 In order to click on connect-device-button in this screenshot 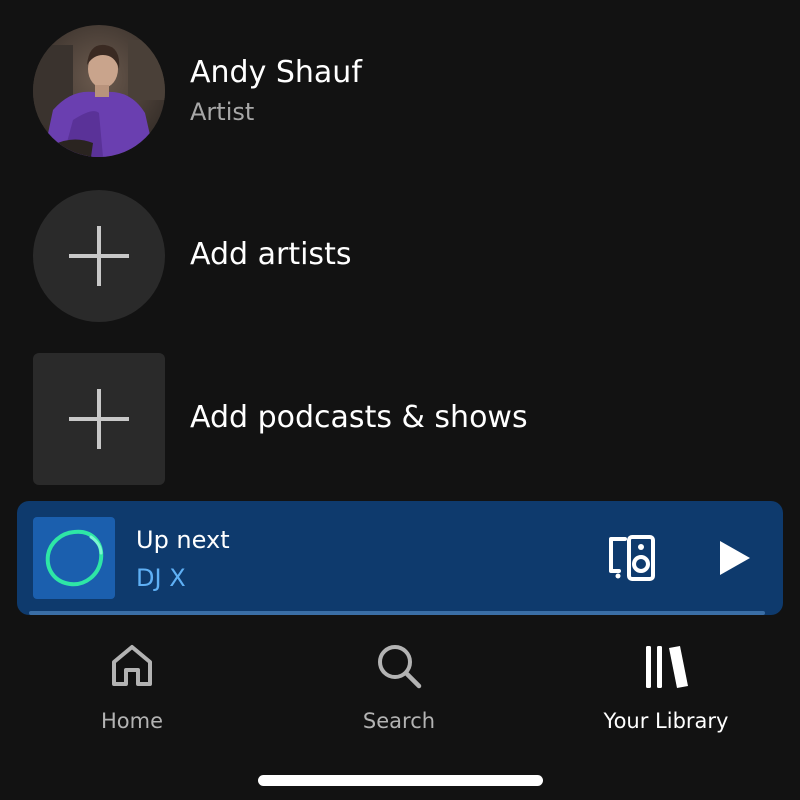, I will do `click(631, 558)`.